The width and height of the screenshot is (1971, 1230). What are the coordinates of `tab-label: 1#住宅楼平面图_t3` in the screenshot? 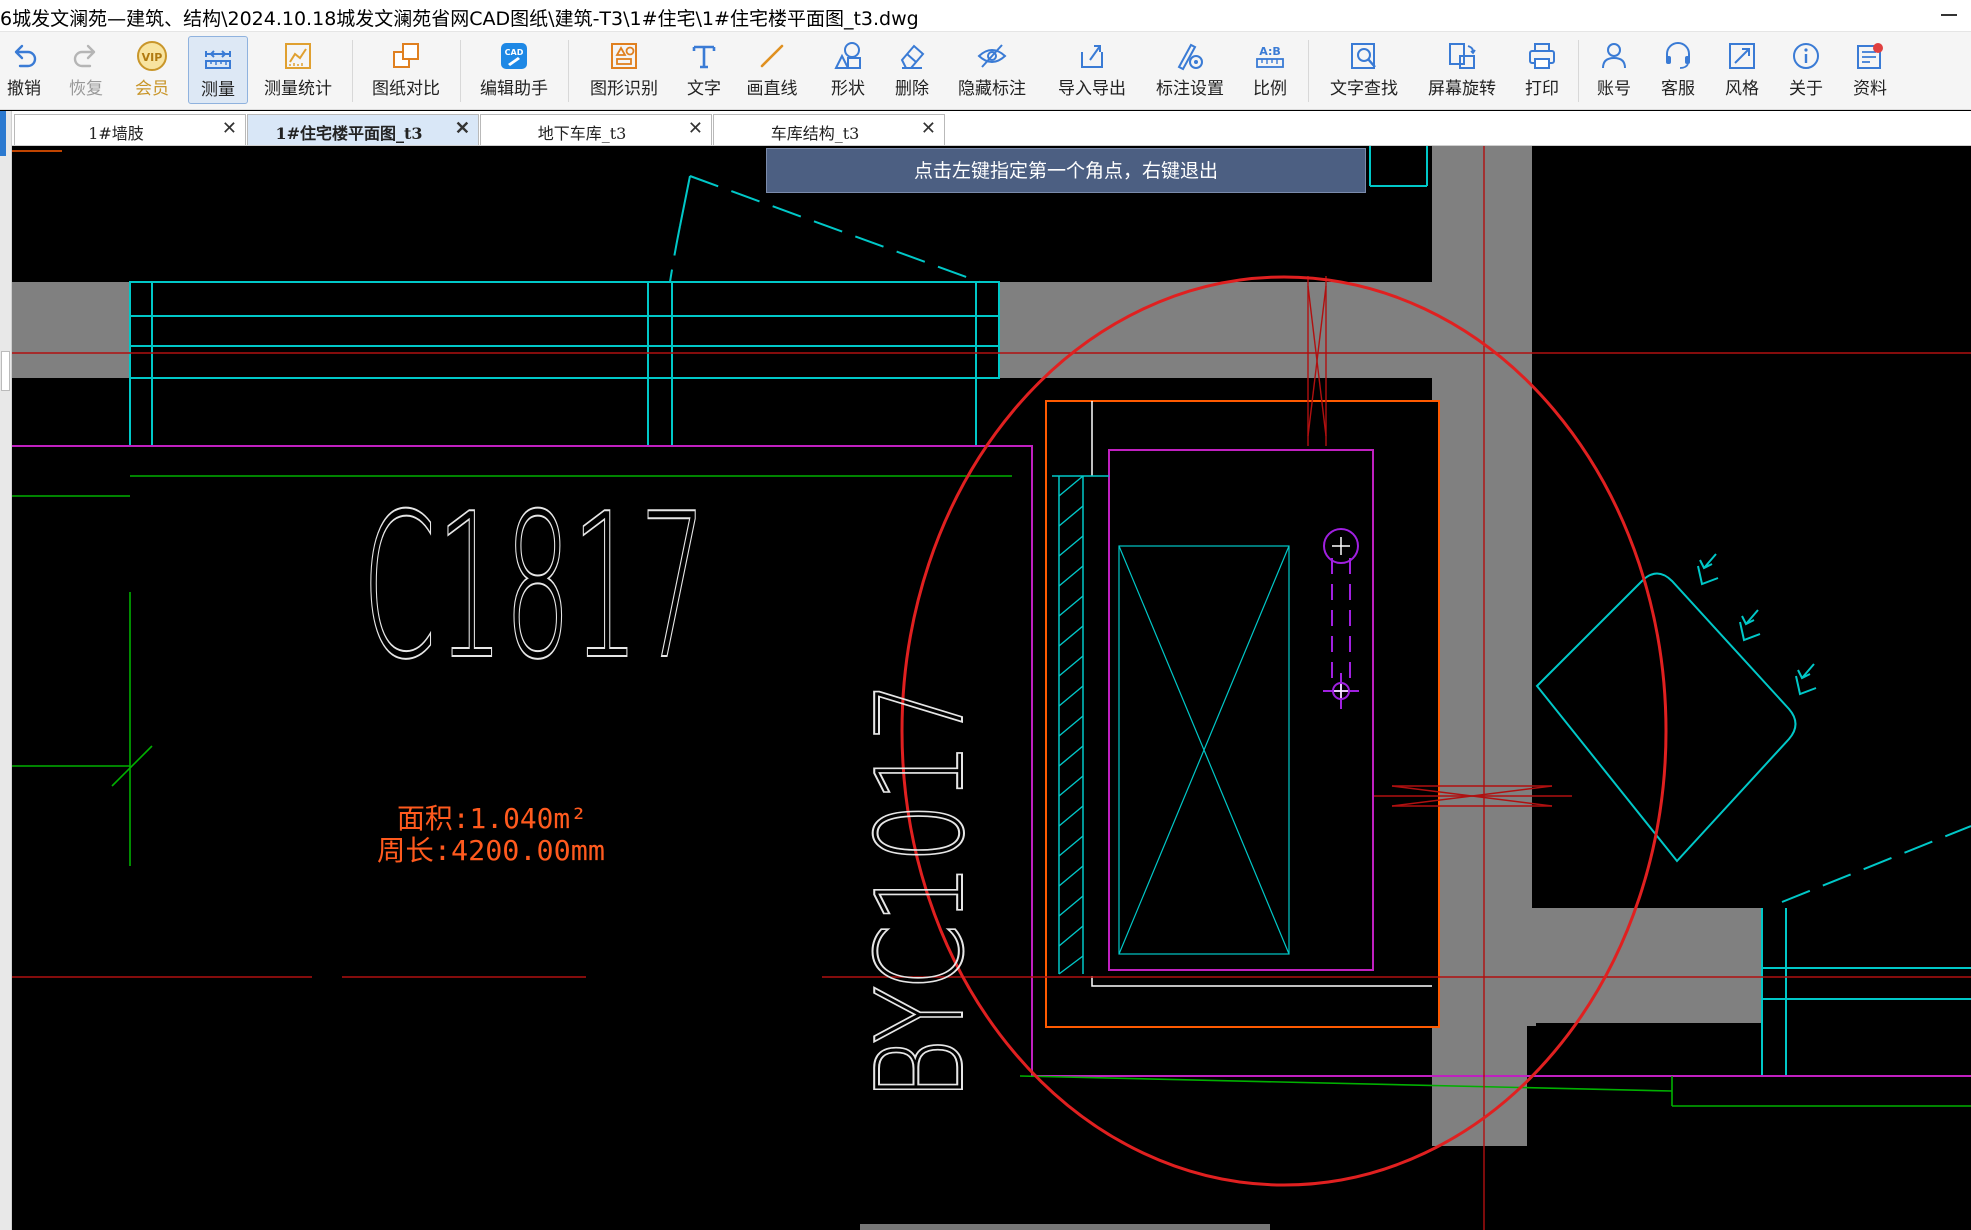 It's located at (349, 133).